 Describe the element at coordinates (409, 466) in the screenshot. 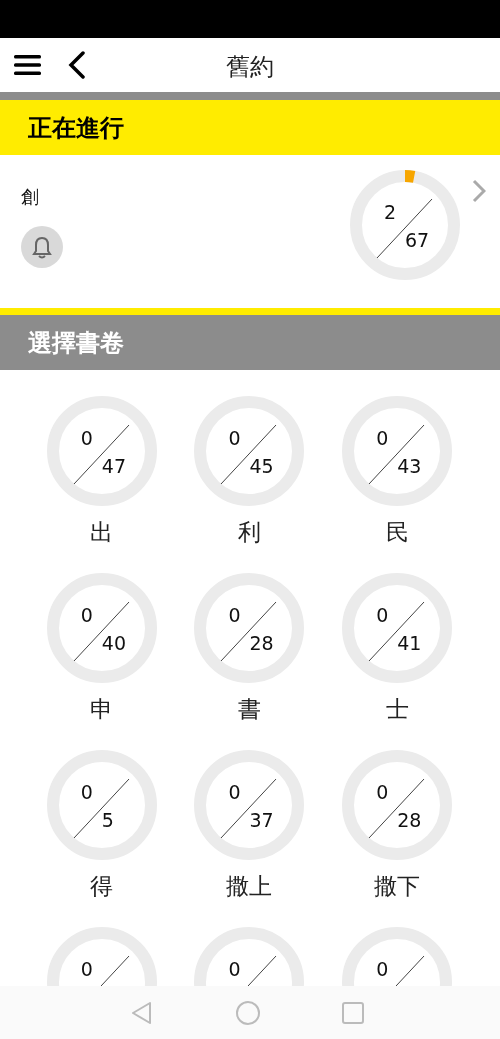

I see `total-count: 43` at that location.